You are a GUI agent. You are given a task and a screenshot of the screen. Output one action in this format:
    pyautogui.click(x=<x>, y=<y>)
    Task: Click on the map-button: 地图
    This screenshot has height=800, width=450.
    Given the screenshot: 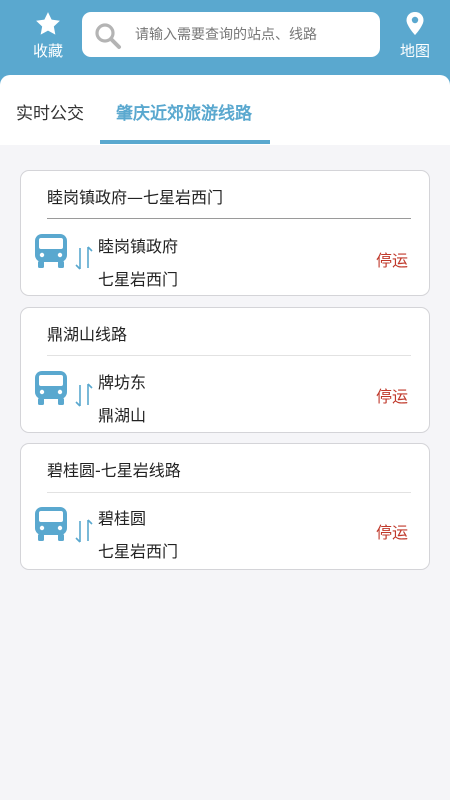 What is the action you would take?
    pyautogui.click(x=415, y=35)
    